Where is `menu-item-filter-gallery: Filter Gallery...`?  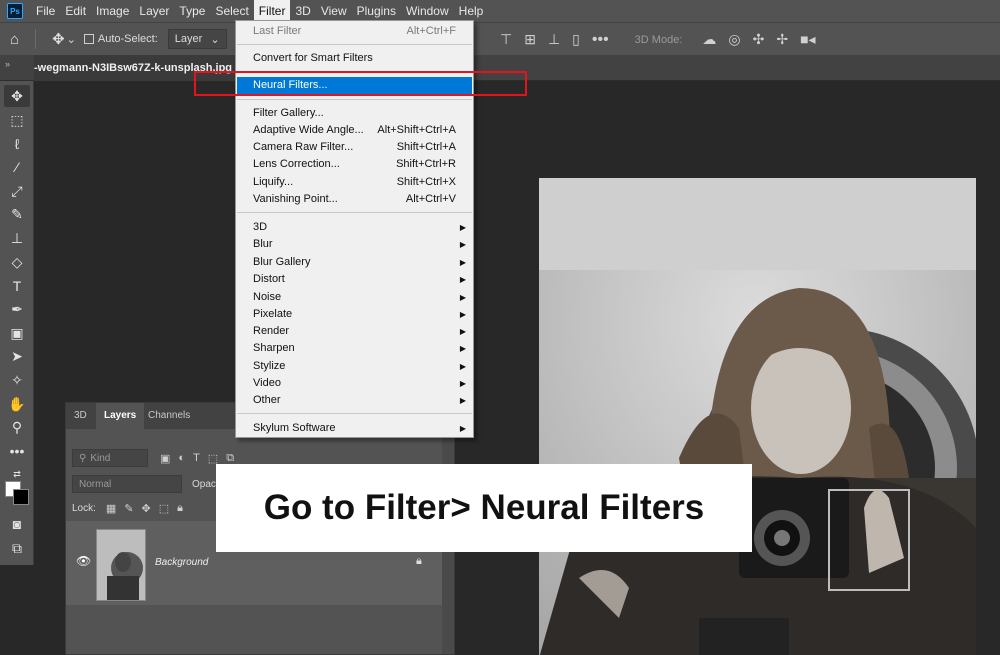
menu-item-filter-gallery: Filter Gallery... is located at coordinates (354, 113).